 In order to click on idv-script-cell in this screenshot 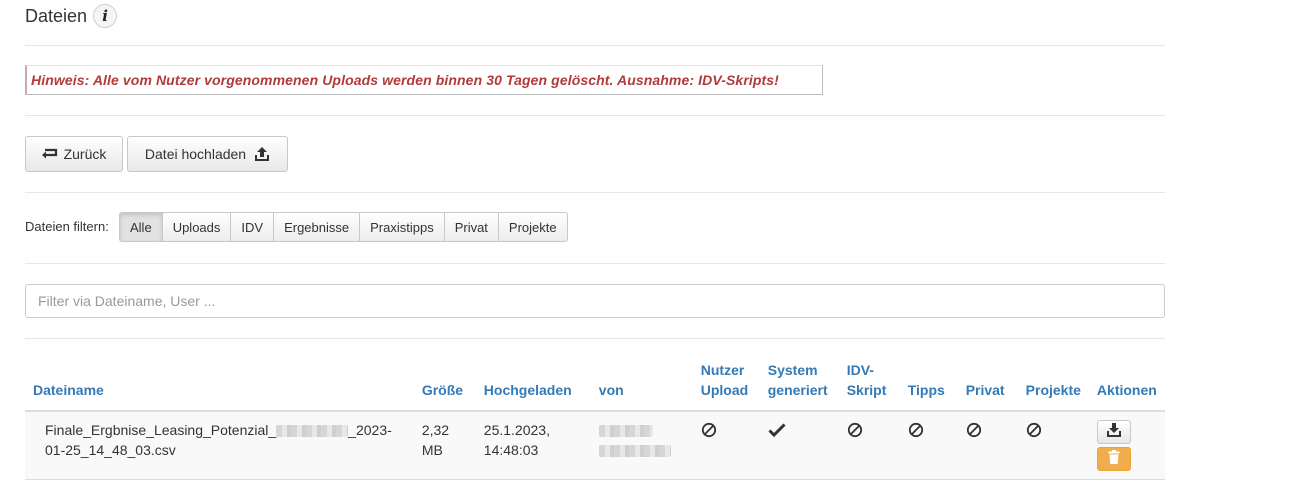, I will do `click(869, 445)`.